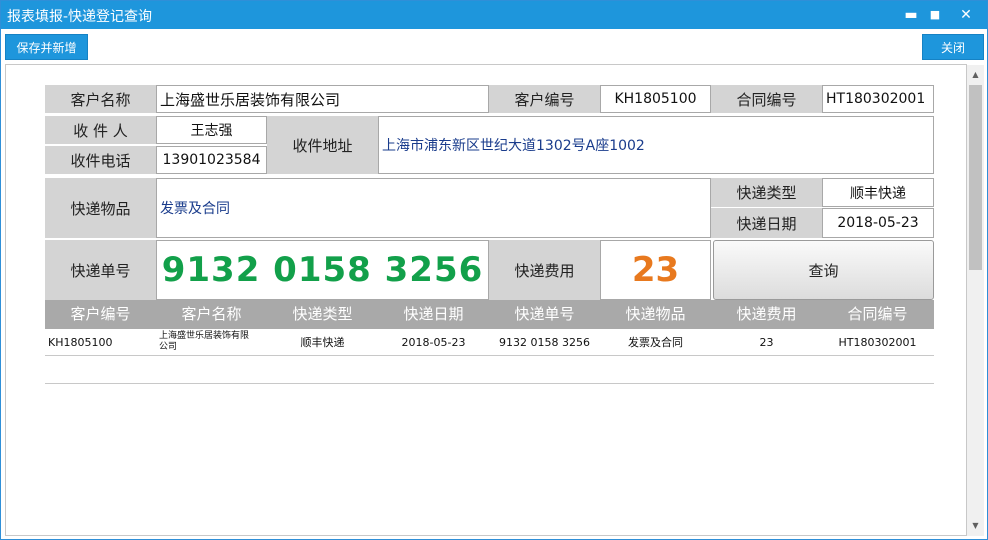  What do you see at coordinates (80, 342) in the screenshot?
I see `table-cell: KH1805100` at bounding box center [80, 342].